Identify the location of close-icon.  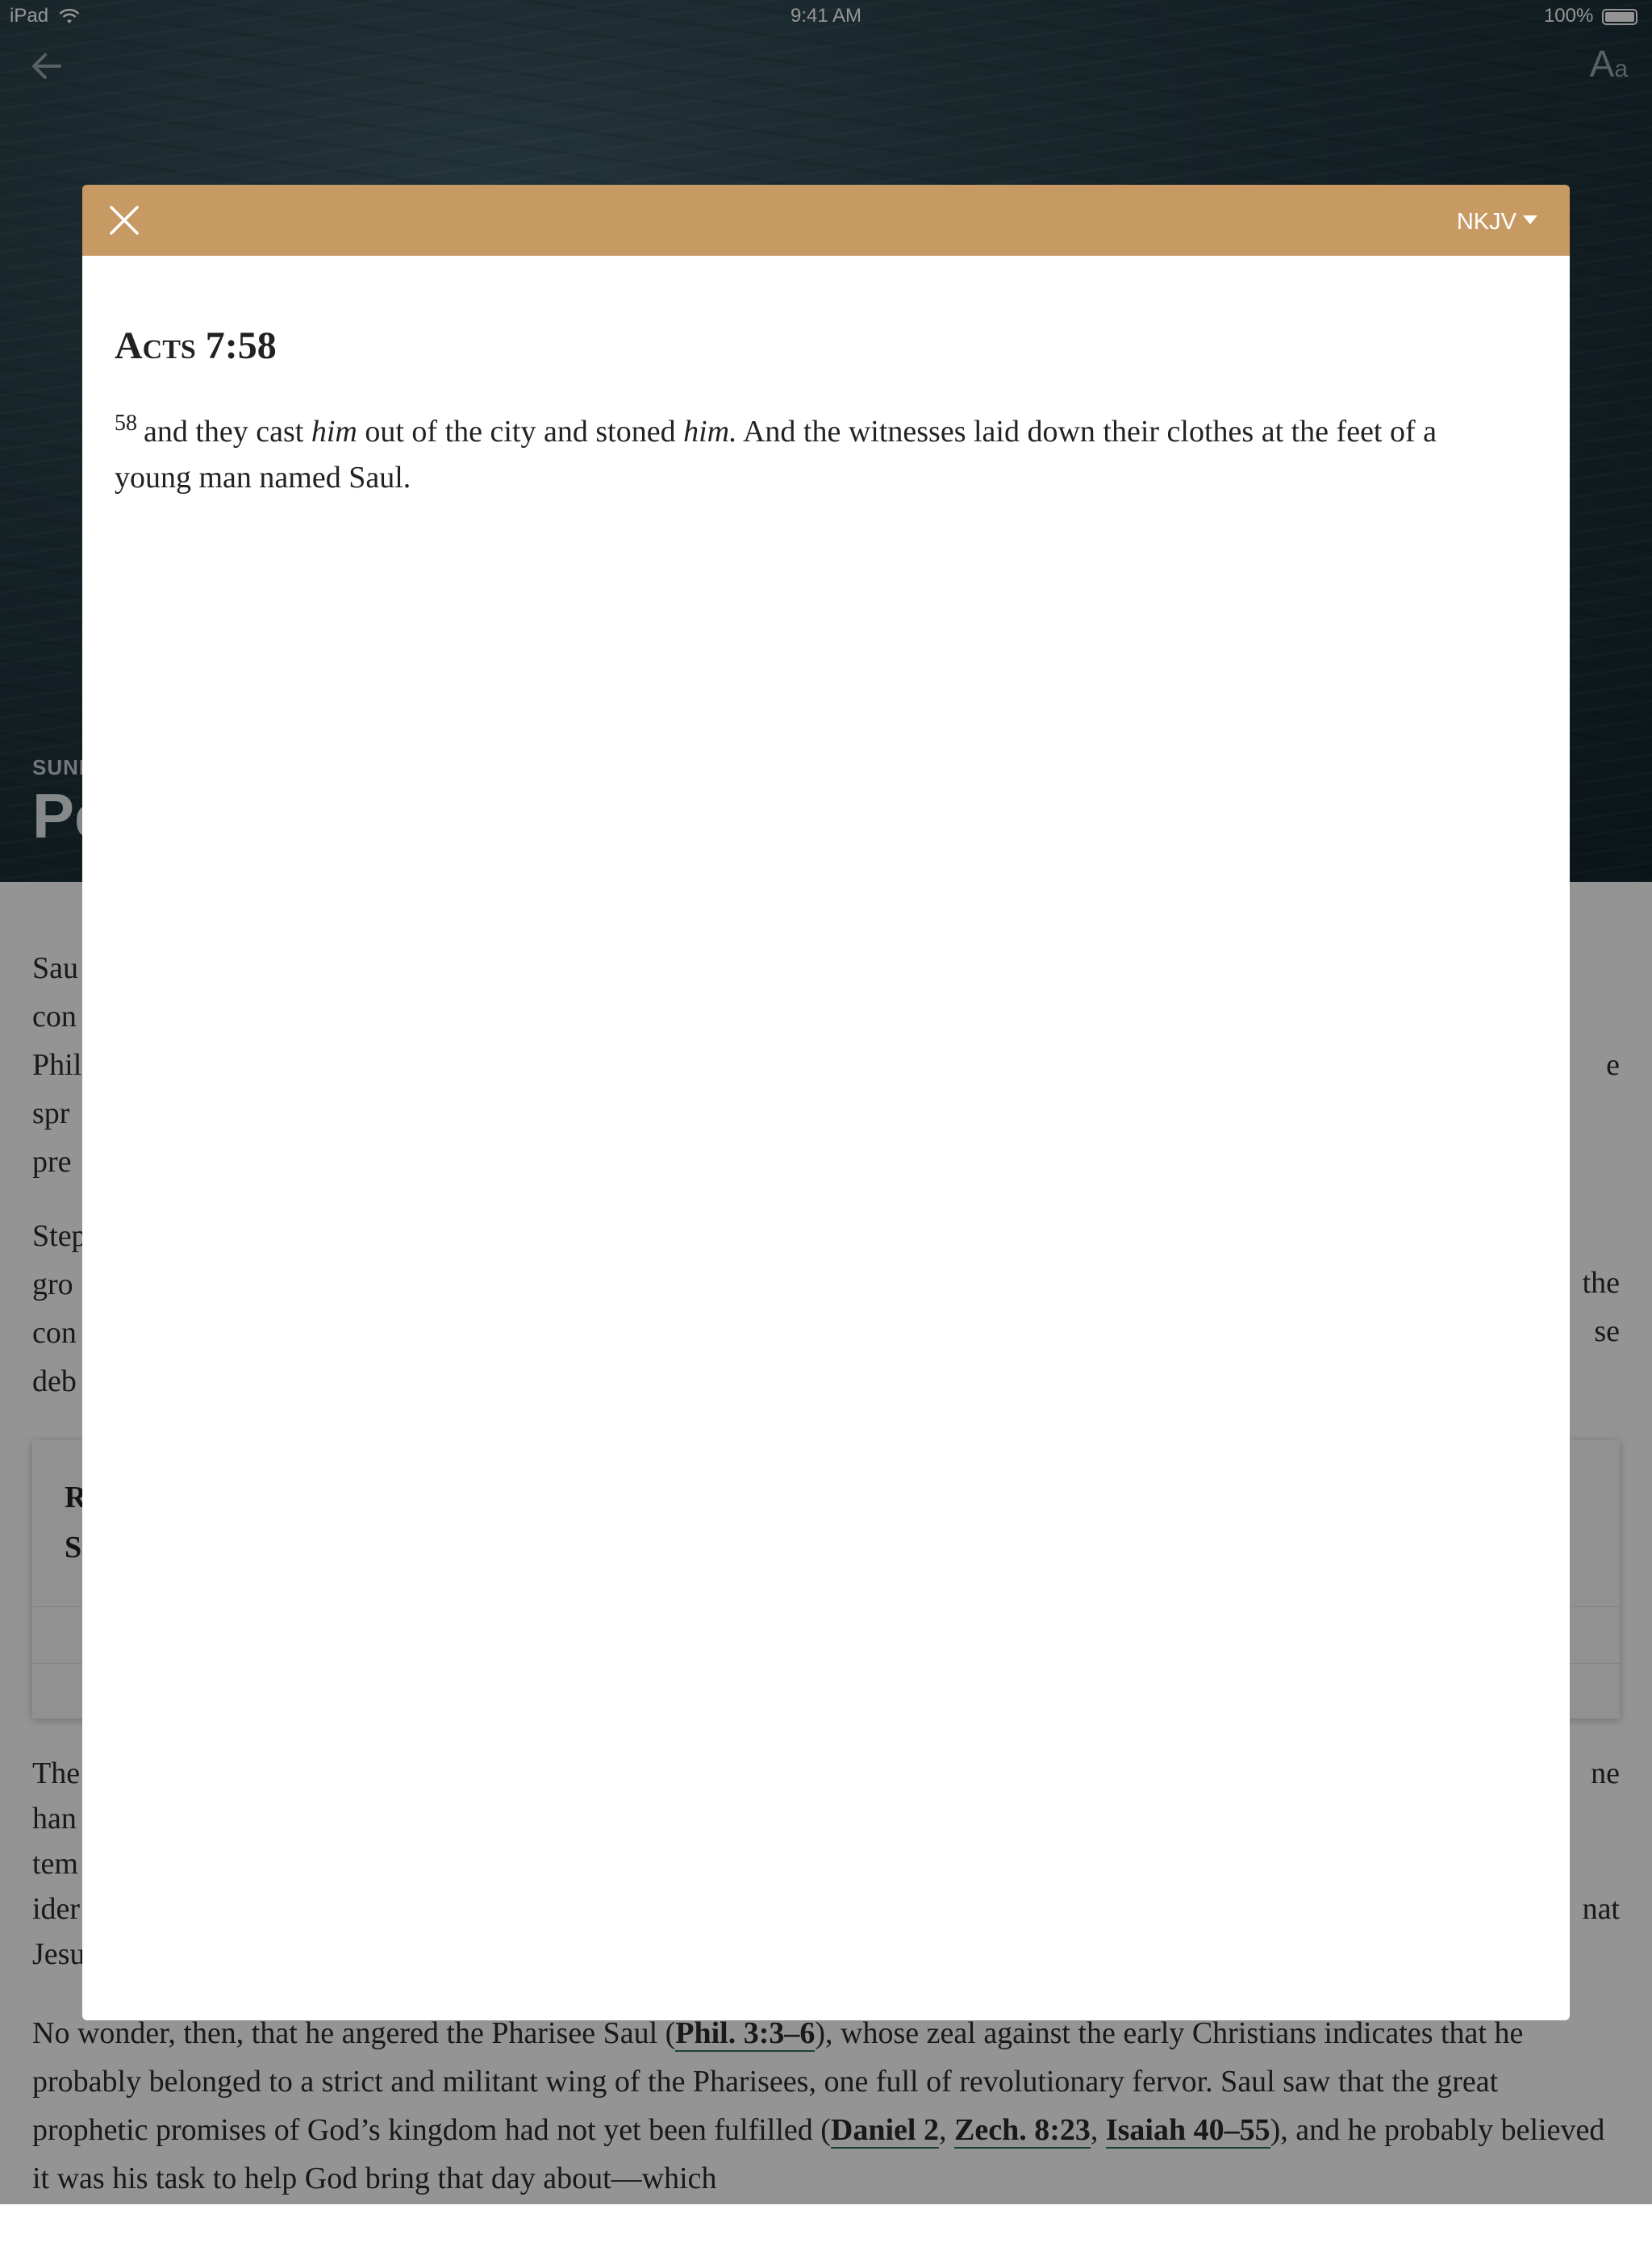
(125, 220).